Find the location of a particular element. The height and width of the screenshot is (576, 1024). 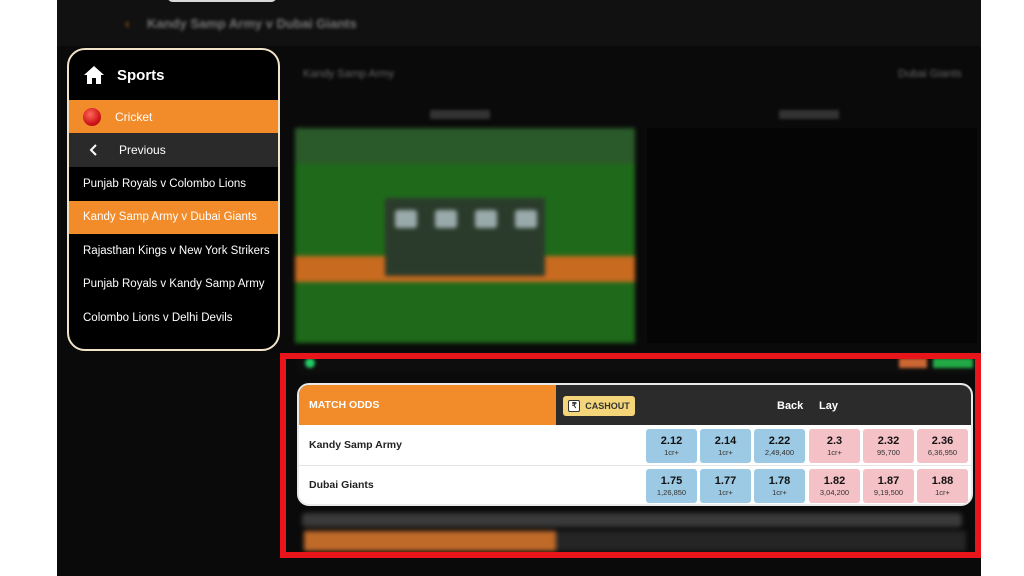

match-label: Kandy Samp Army v Dubai Giants is located at coordinates (170, 217).